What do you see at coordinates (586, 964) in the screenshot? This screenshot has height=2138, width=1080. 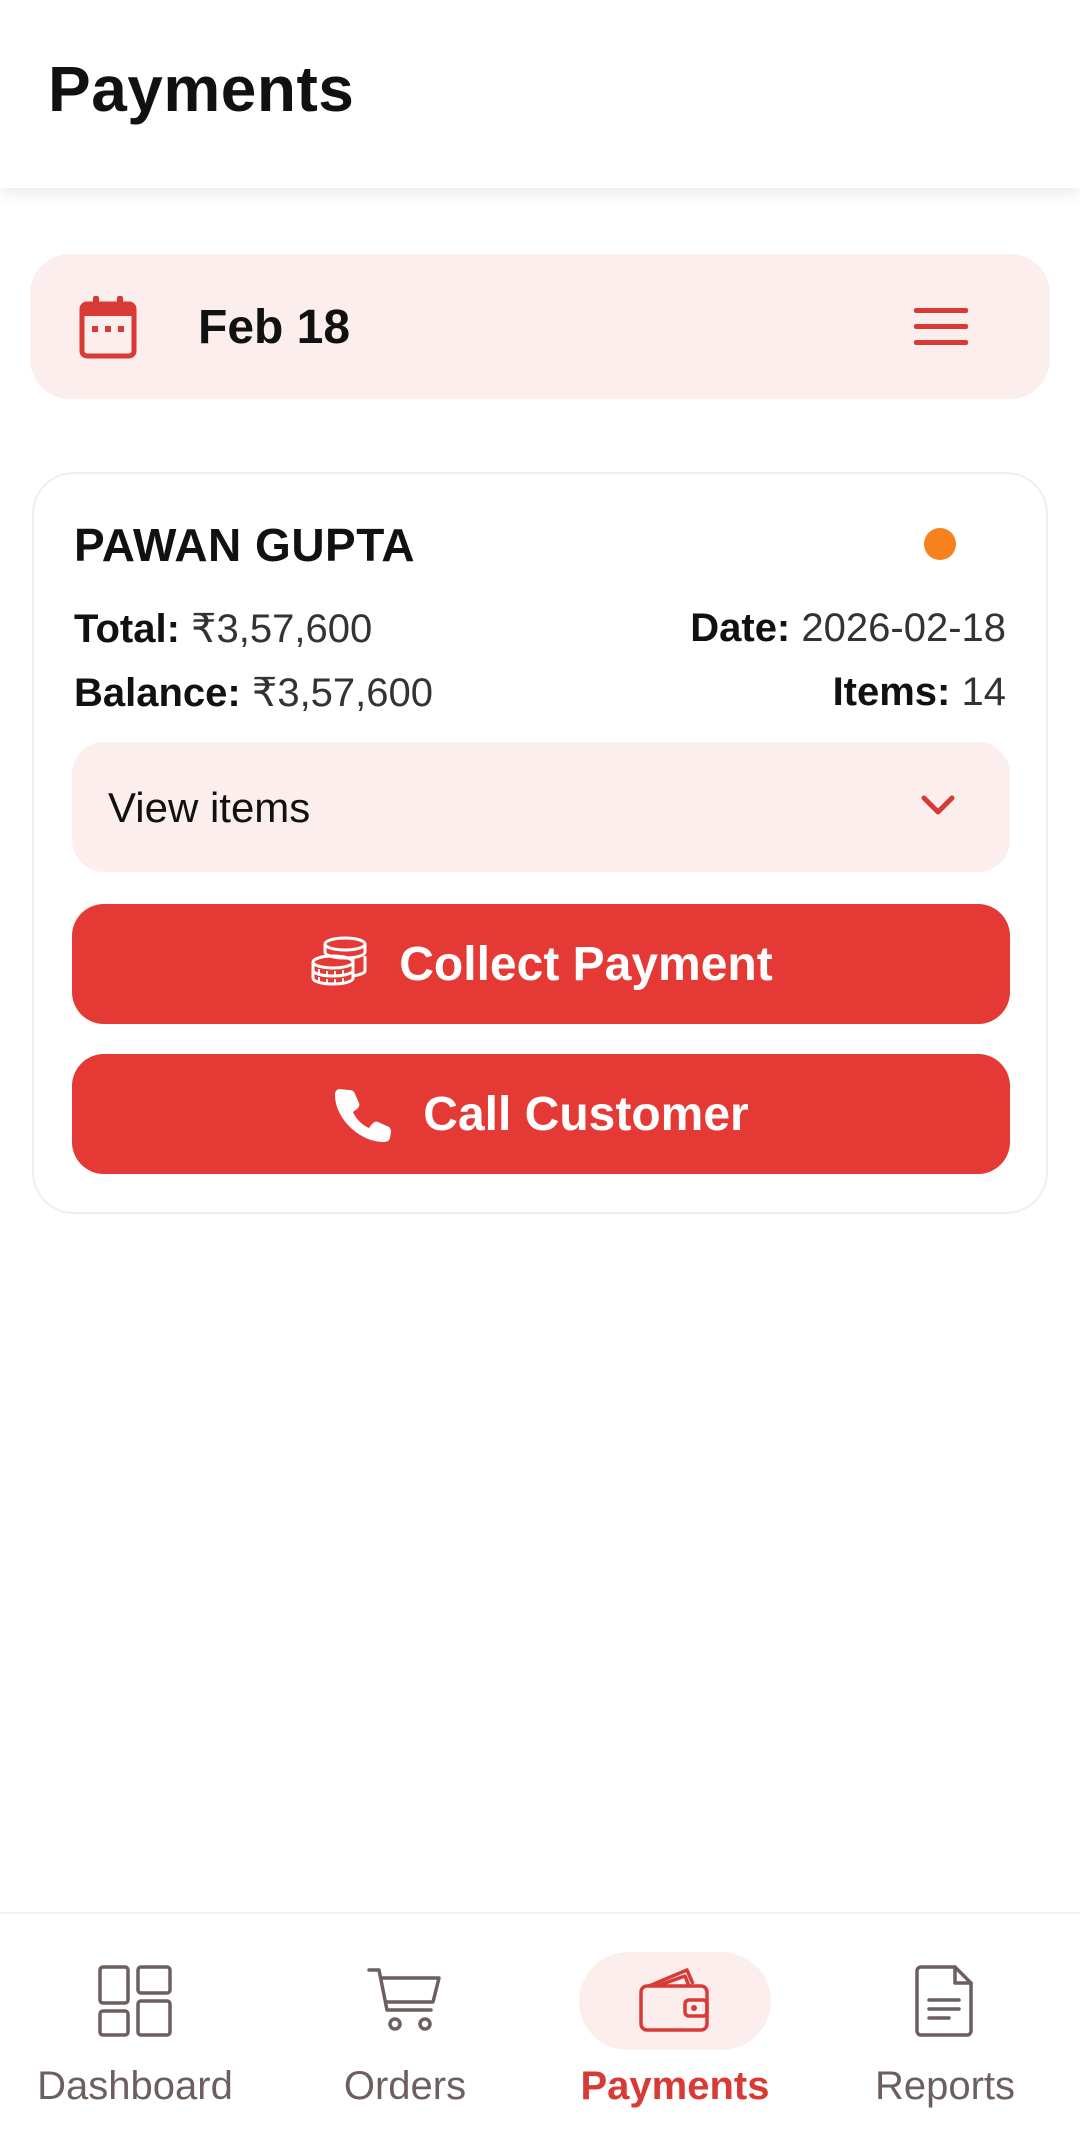 I see `collect-payment-label: Collect Payment` at bounding box center [586, 964].